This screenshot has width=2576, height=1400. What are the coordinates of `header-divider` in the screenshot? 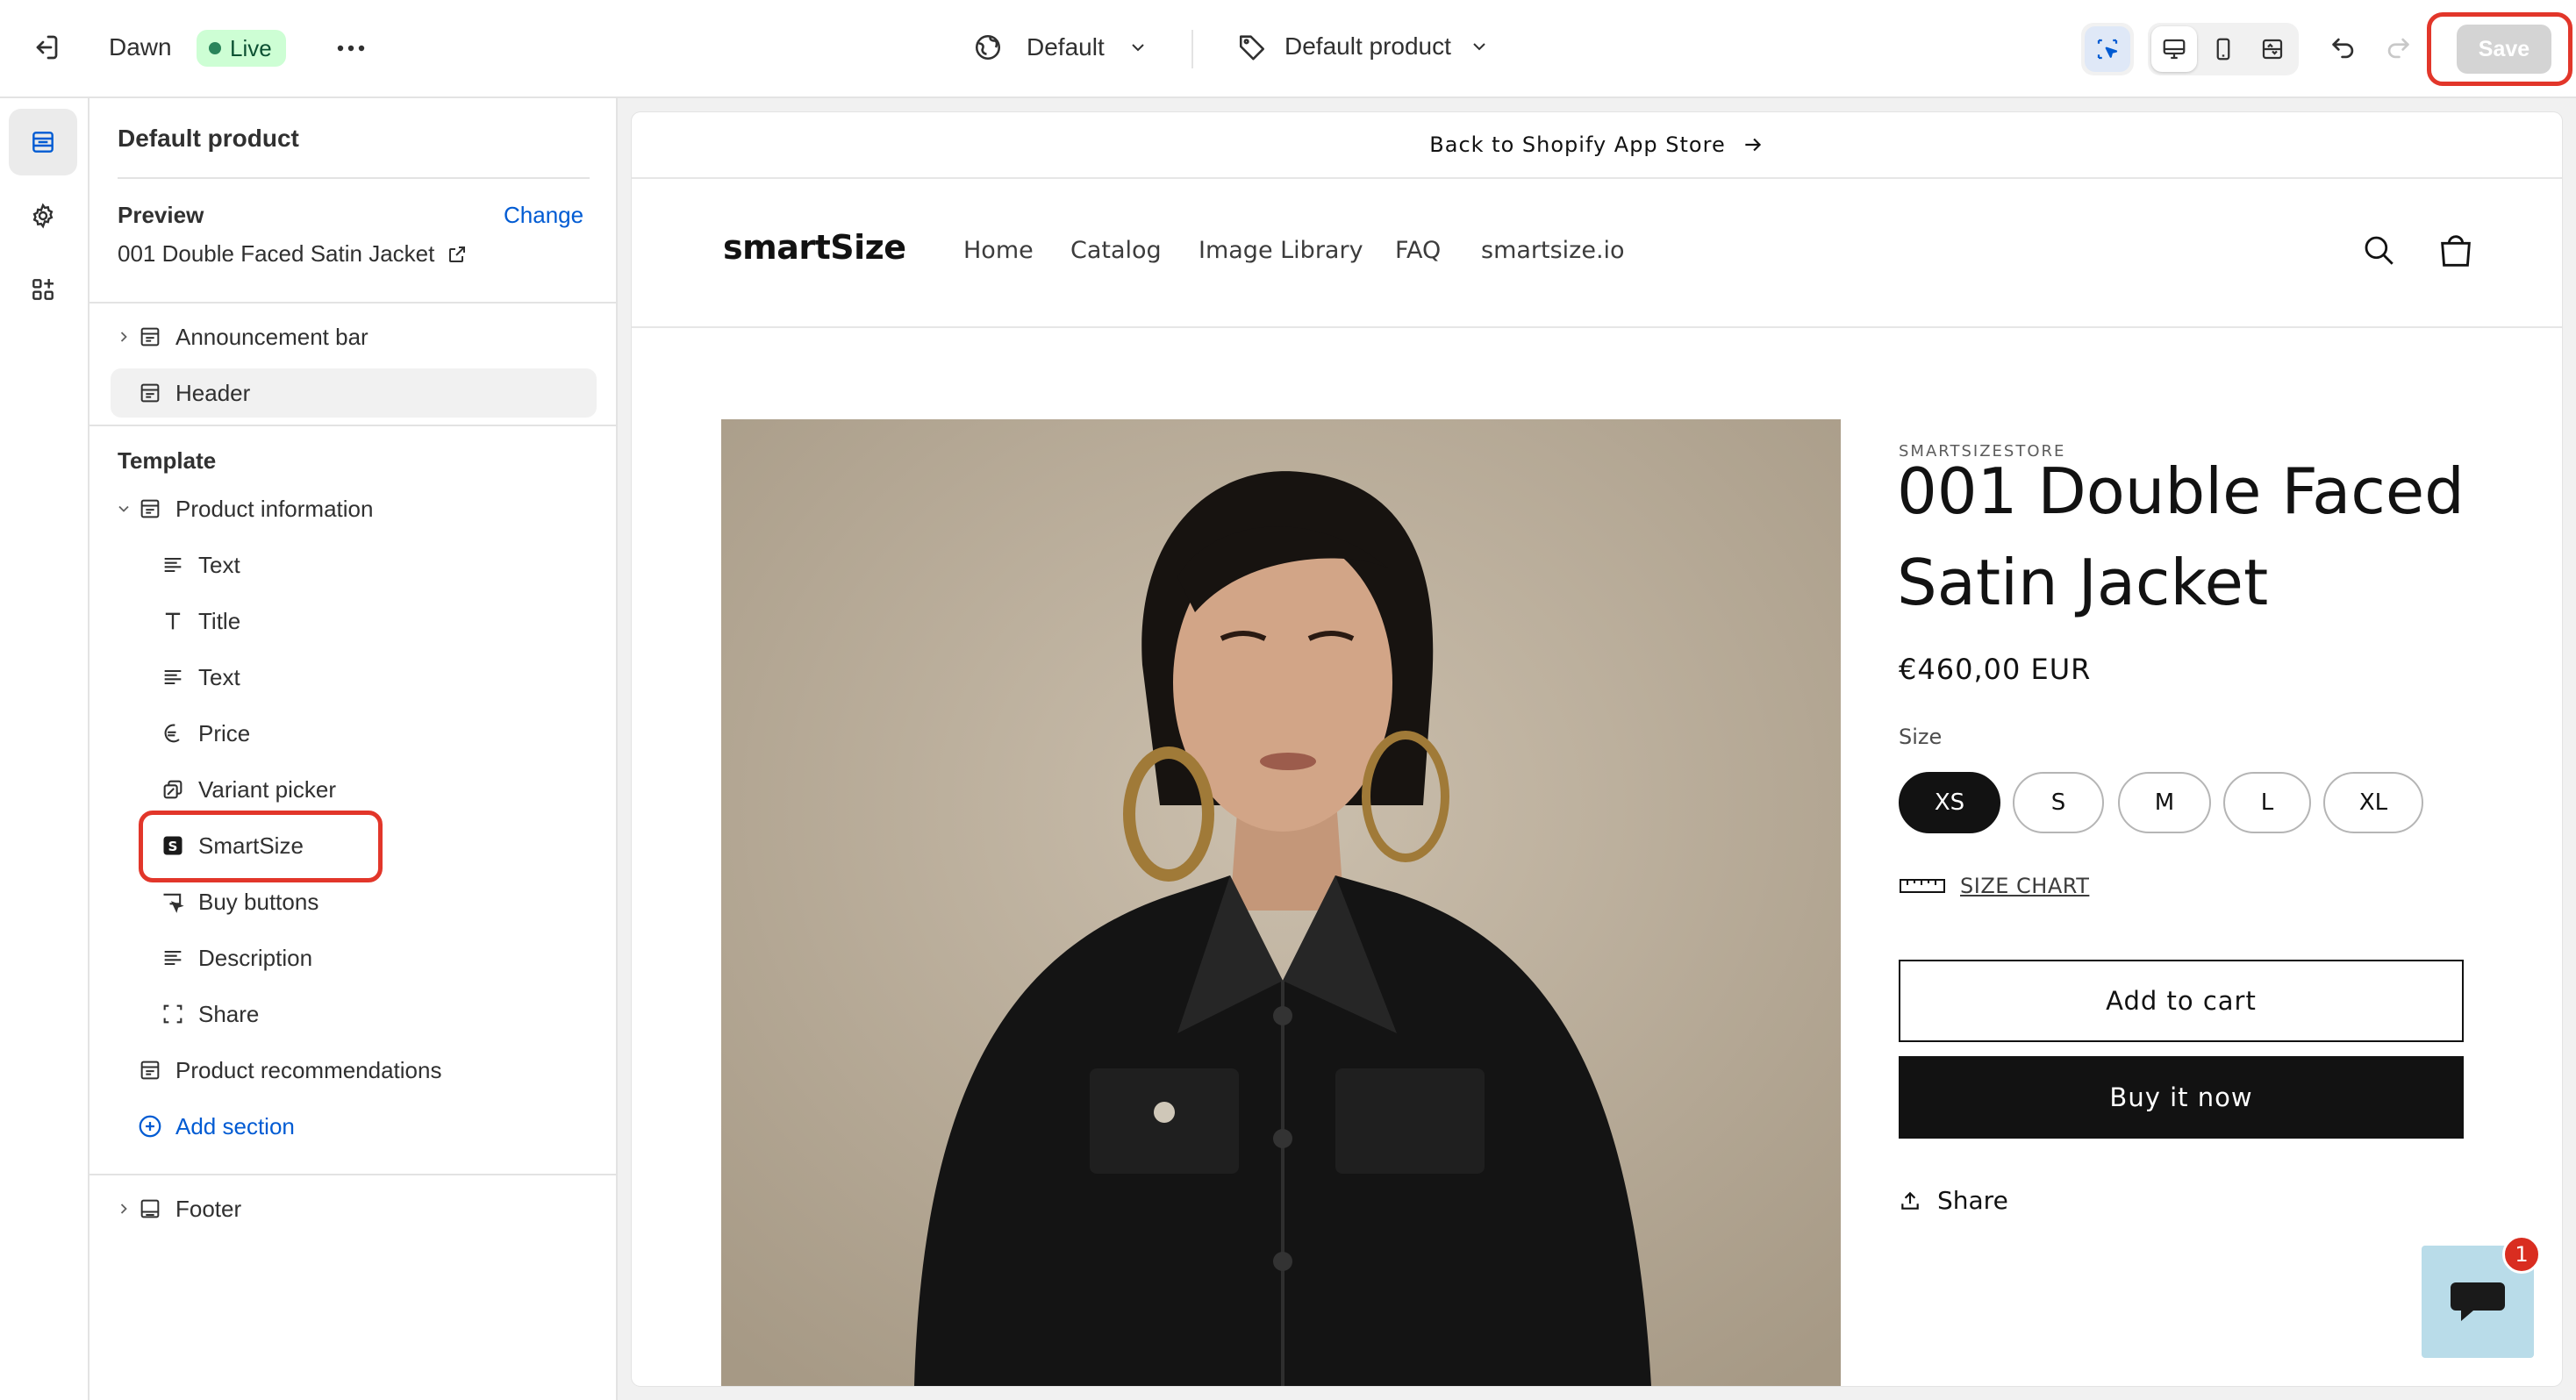 It's located at (1597, 327).